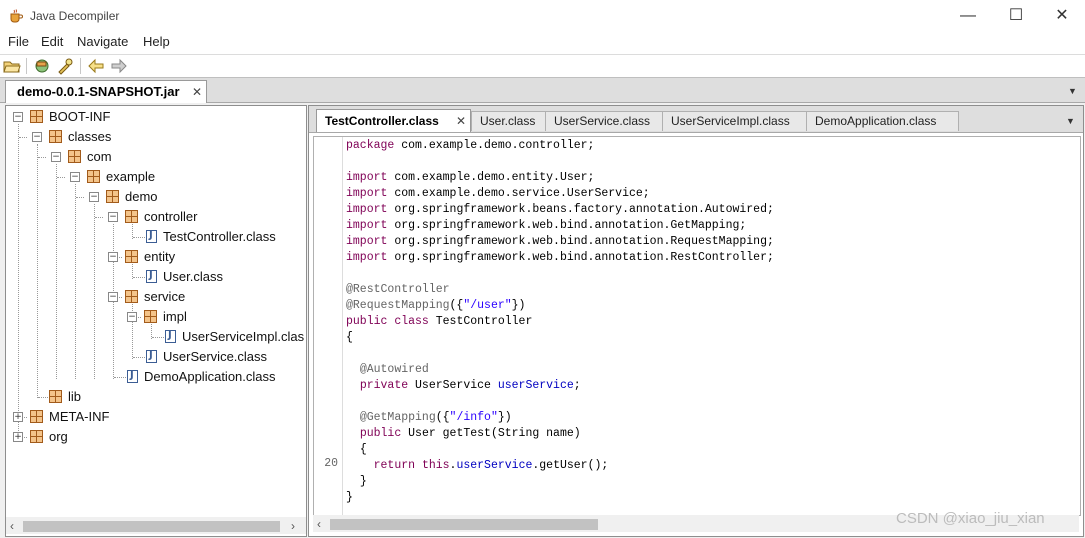 This screenshot has height=538, width=1085. Describe the element at coordinates (193, 276) in the screenshot. I see `tree-item-user-class: User.class` at that location.